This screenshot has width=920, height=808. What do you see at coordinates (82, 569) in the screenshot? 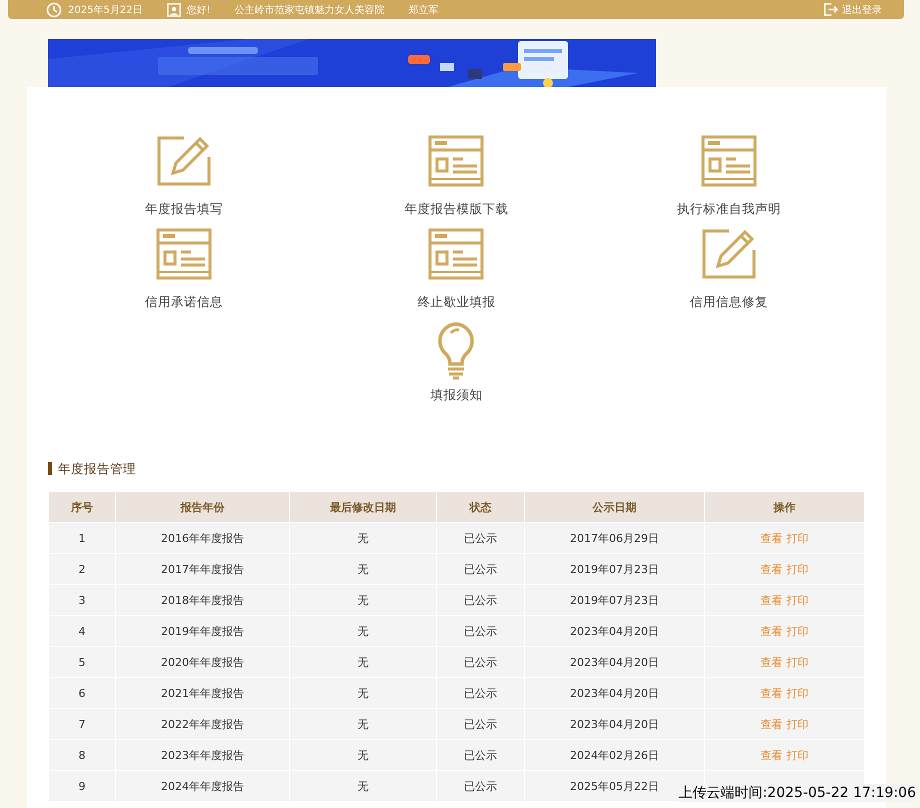
I see `table-cell: 2` at bounding box center [82, 569].